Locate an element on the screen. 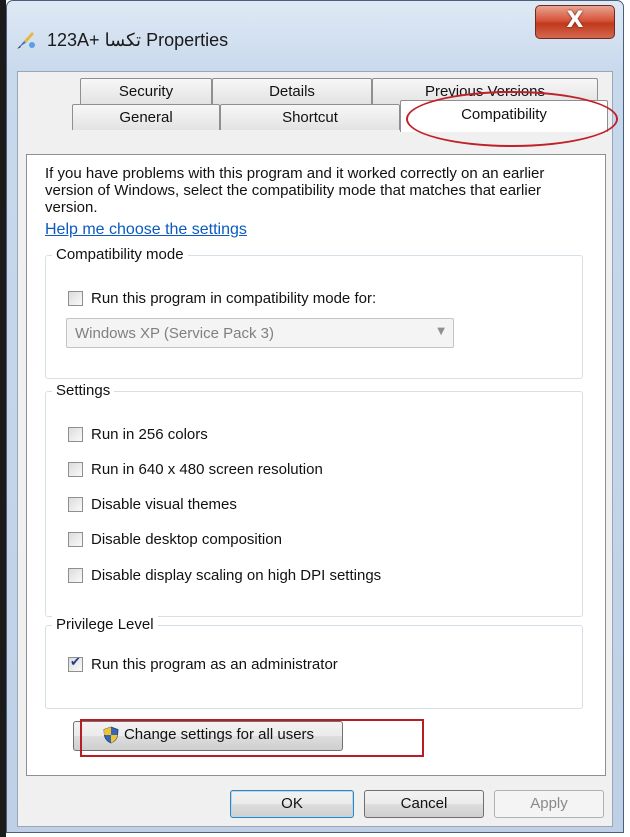 The image size is (630, 837). setting-256-colors-label: Run in 256 colors is located at coordinates (149, 434).